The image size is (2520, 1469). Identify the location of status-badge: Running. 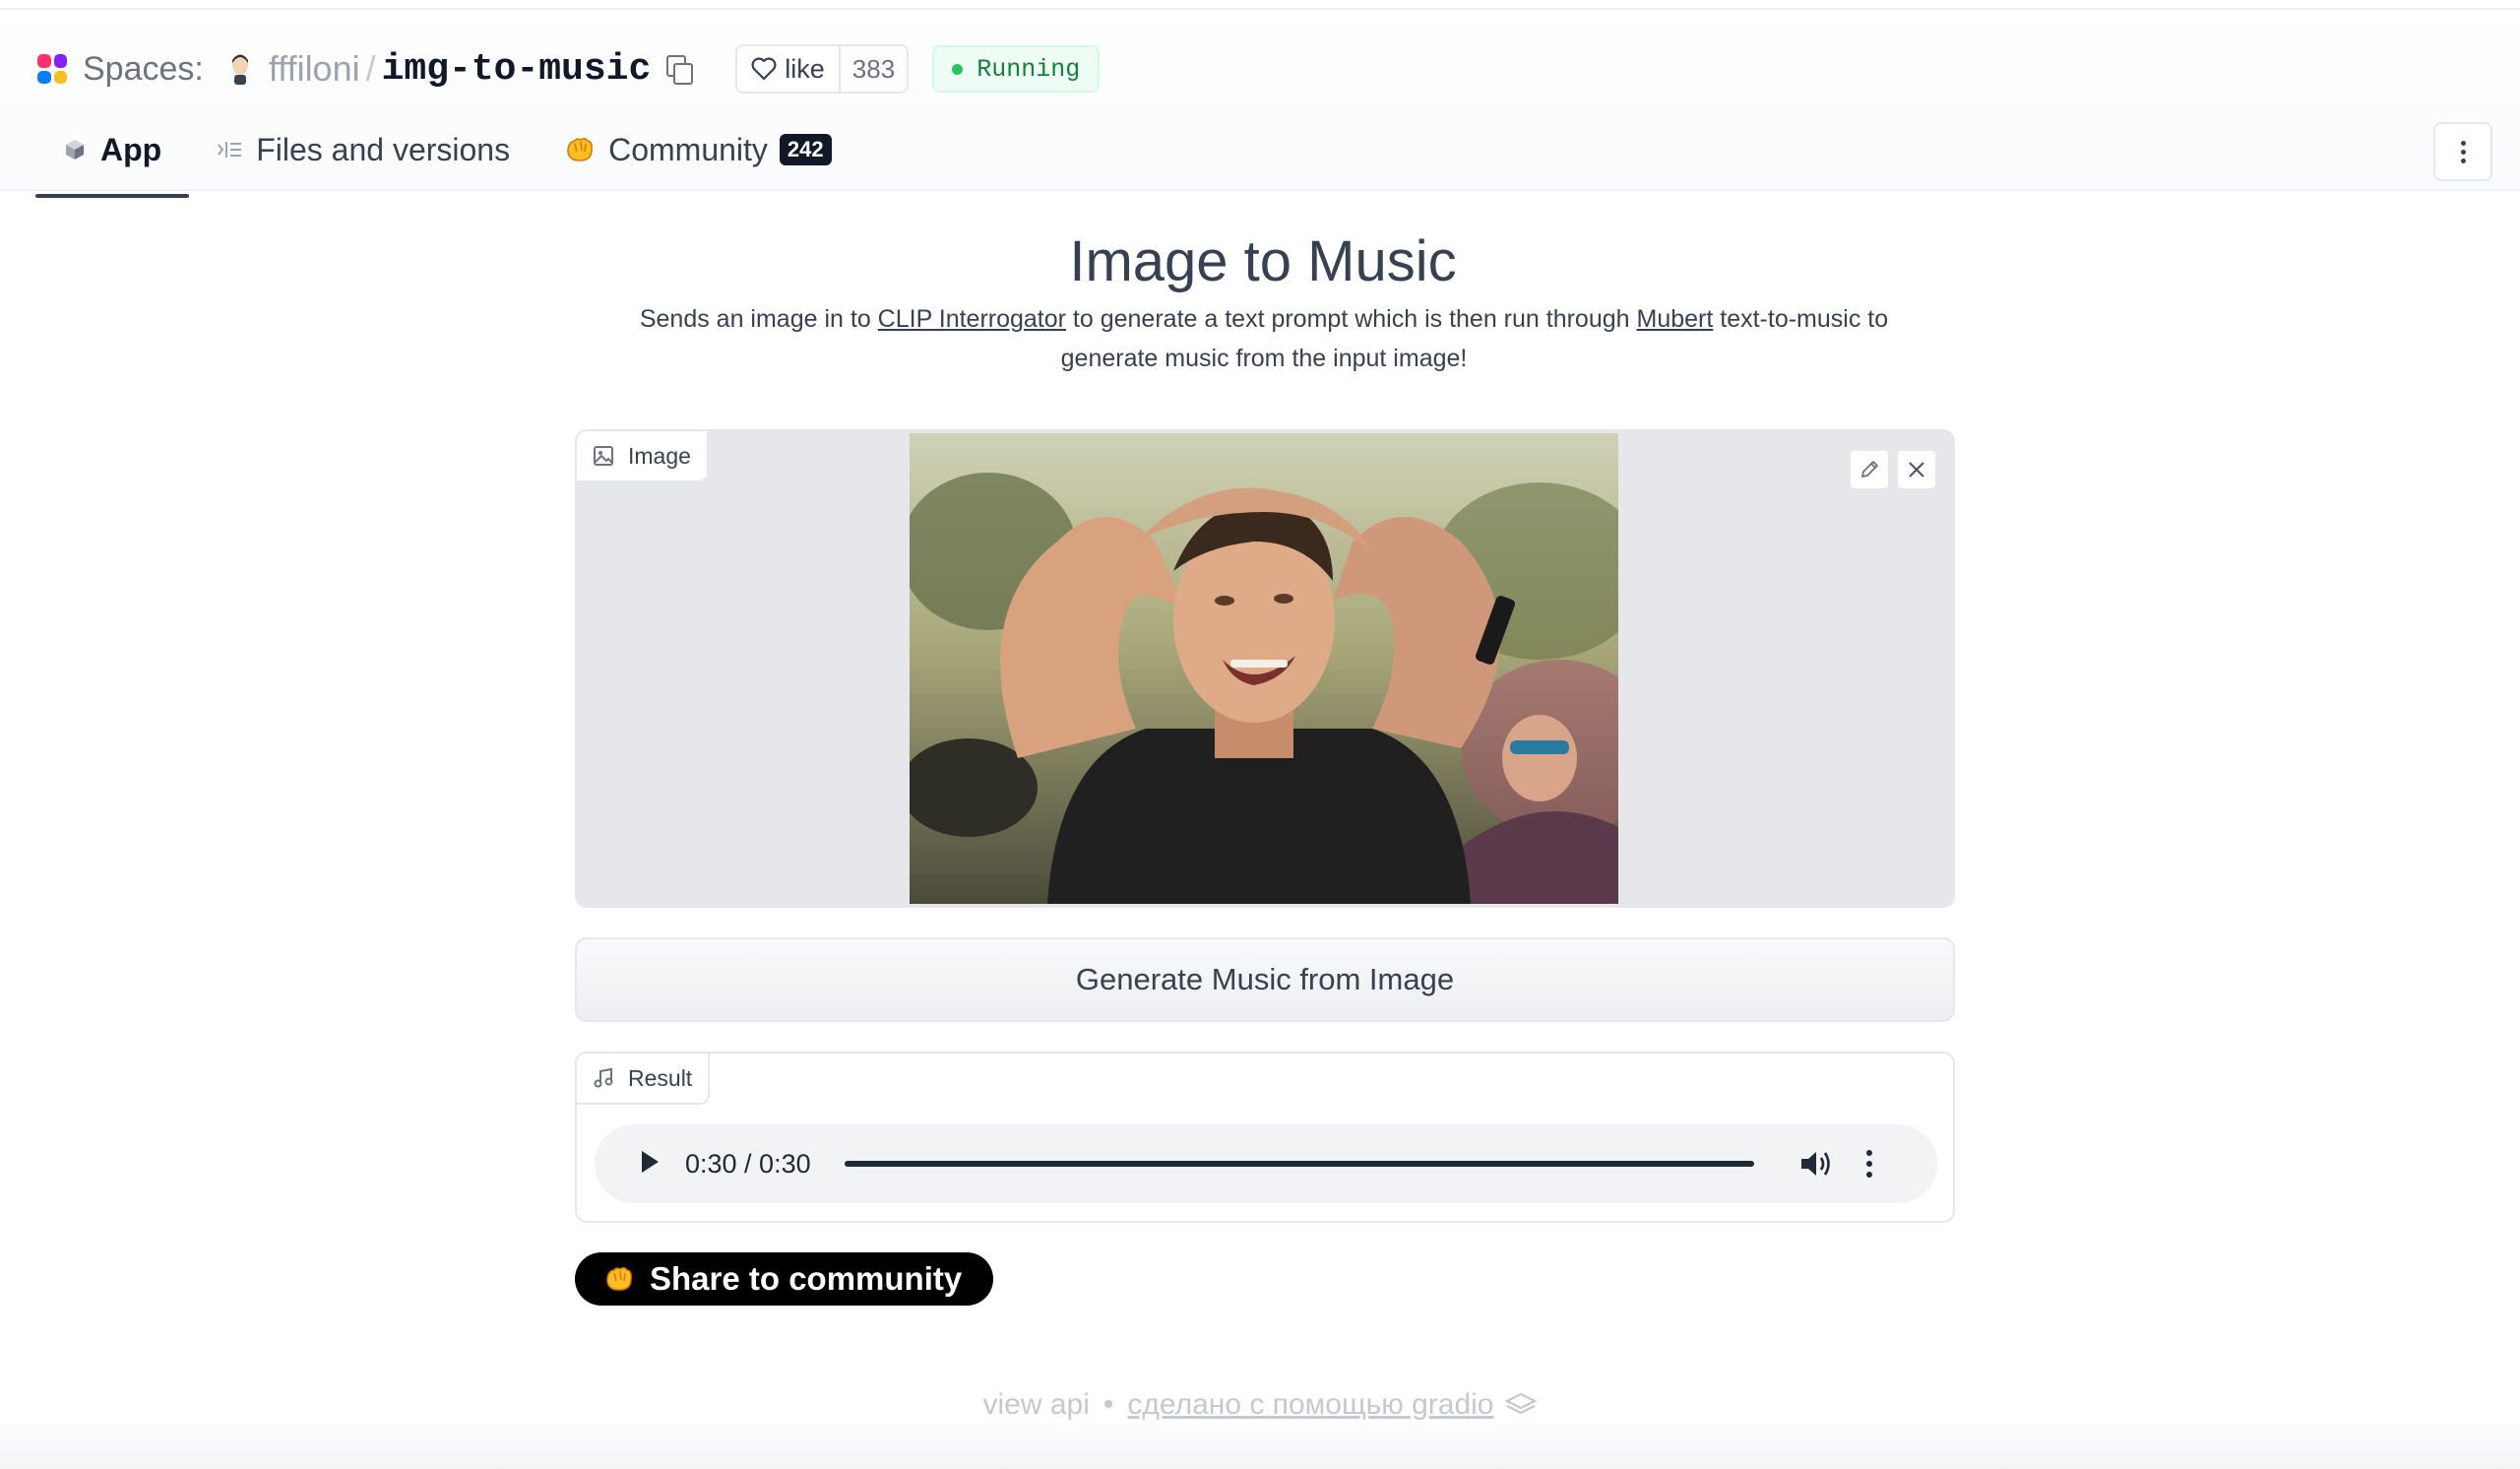
(1016, 69).